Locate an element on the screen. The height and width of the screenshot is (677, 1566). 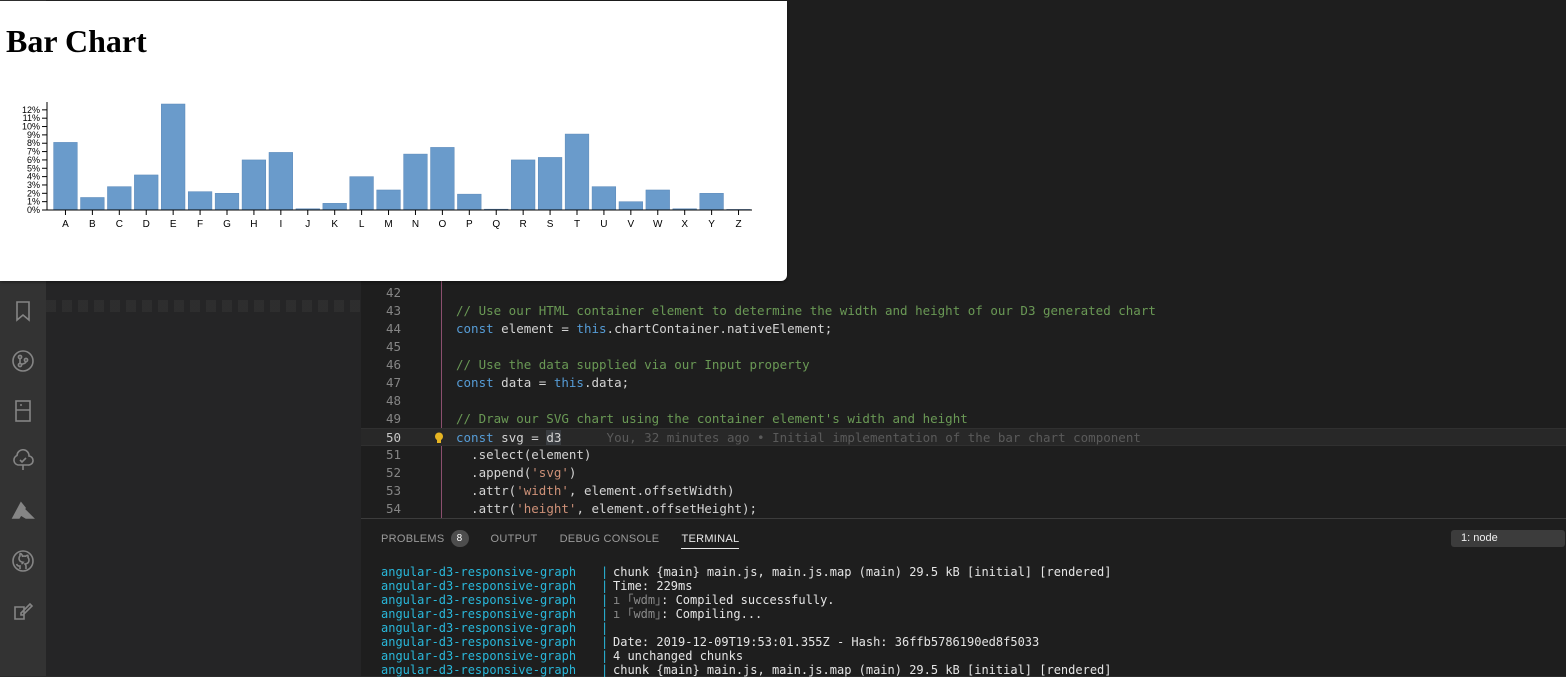
bar-i is located at coordinates (280, 181).